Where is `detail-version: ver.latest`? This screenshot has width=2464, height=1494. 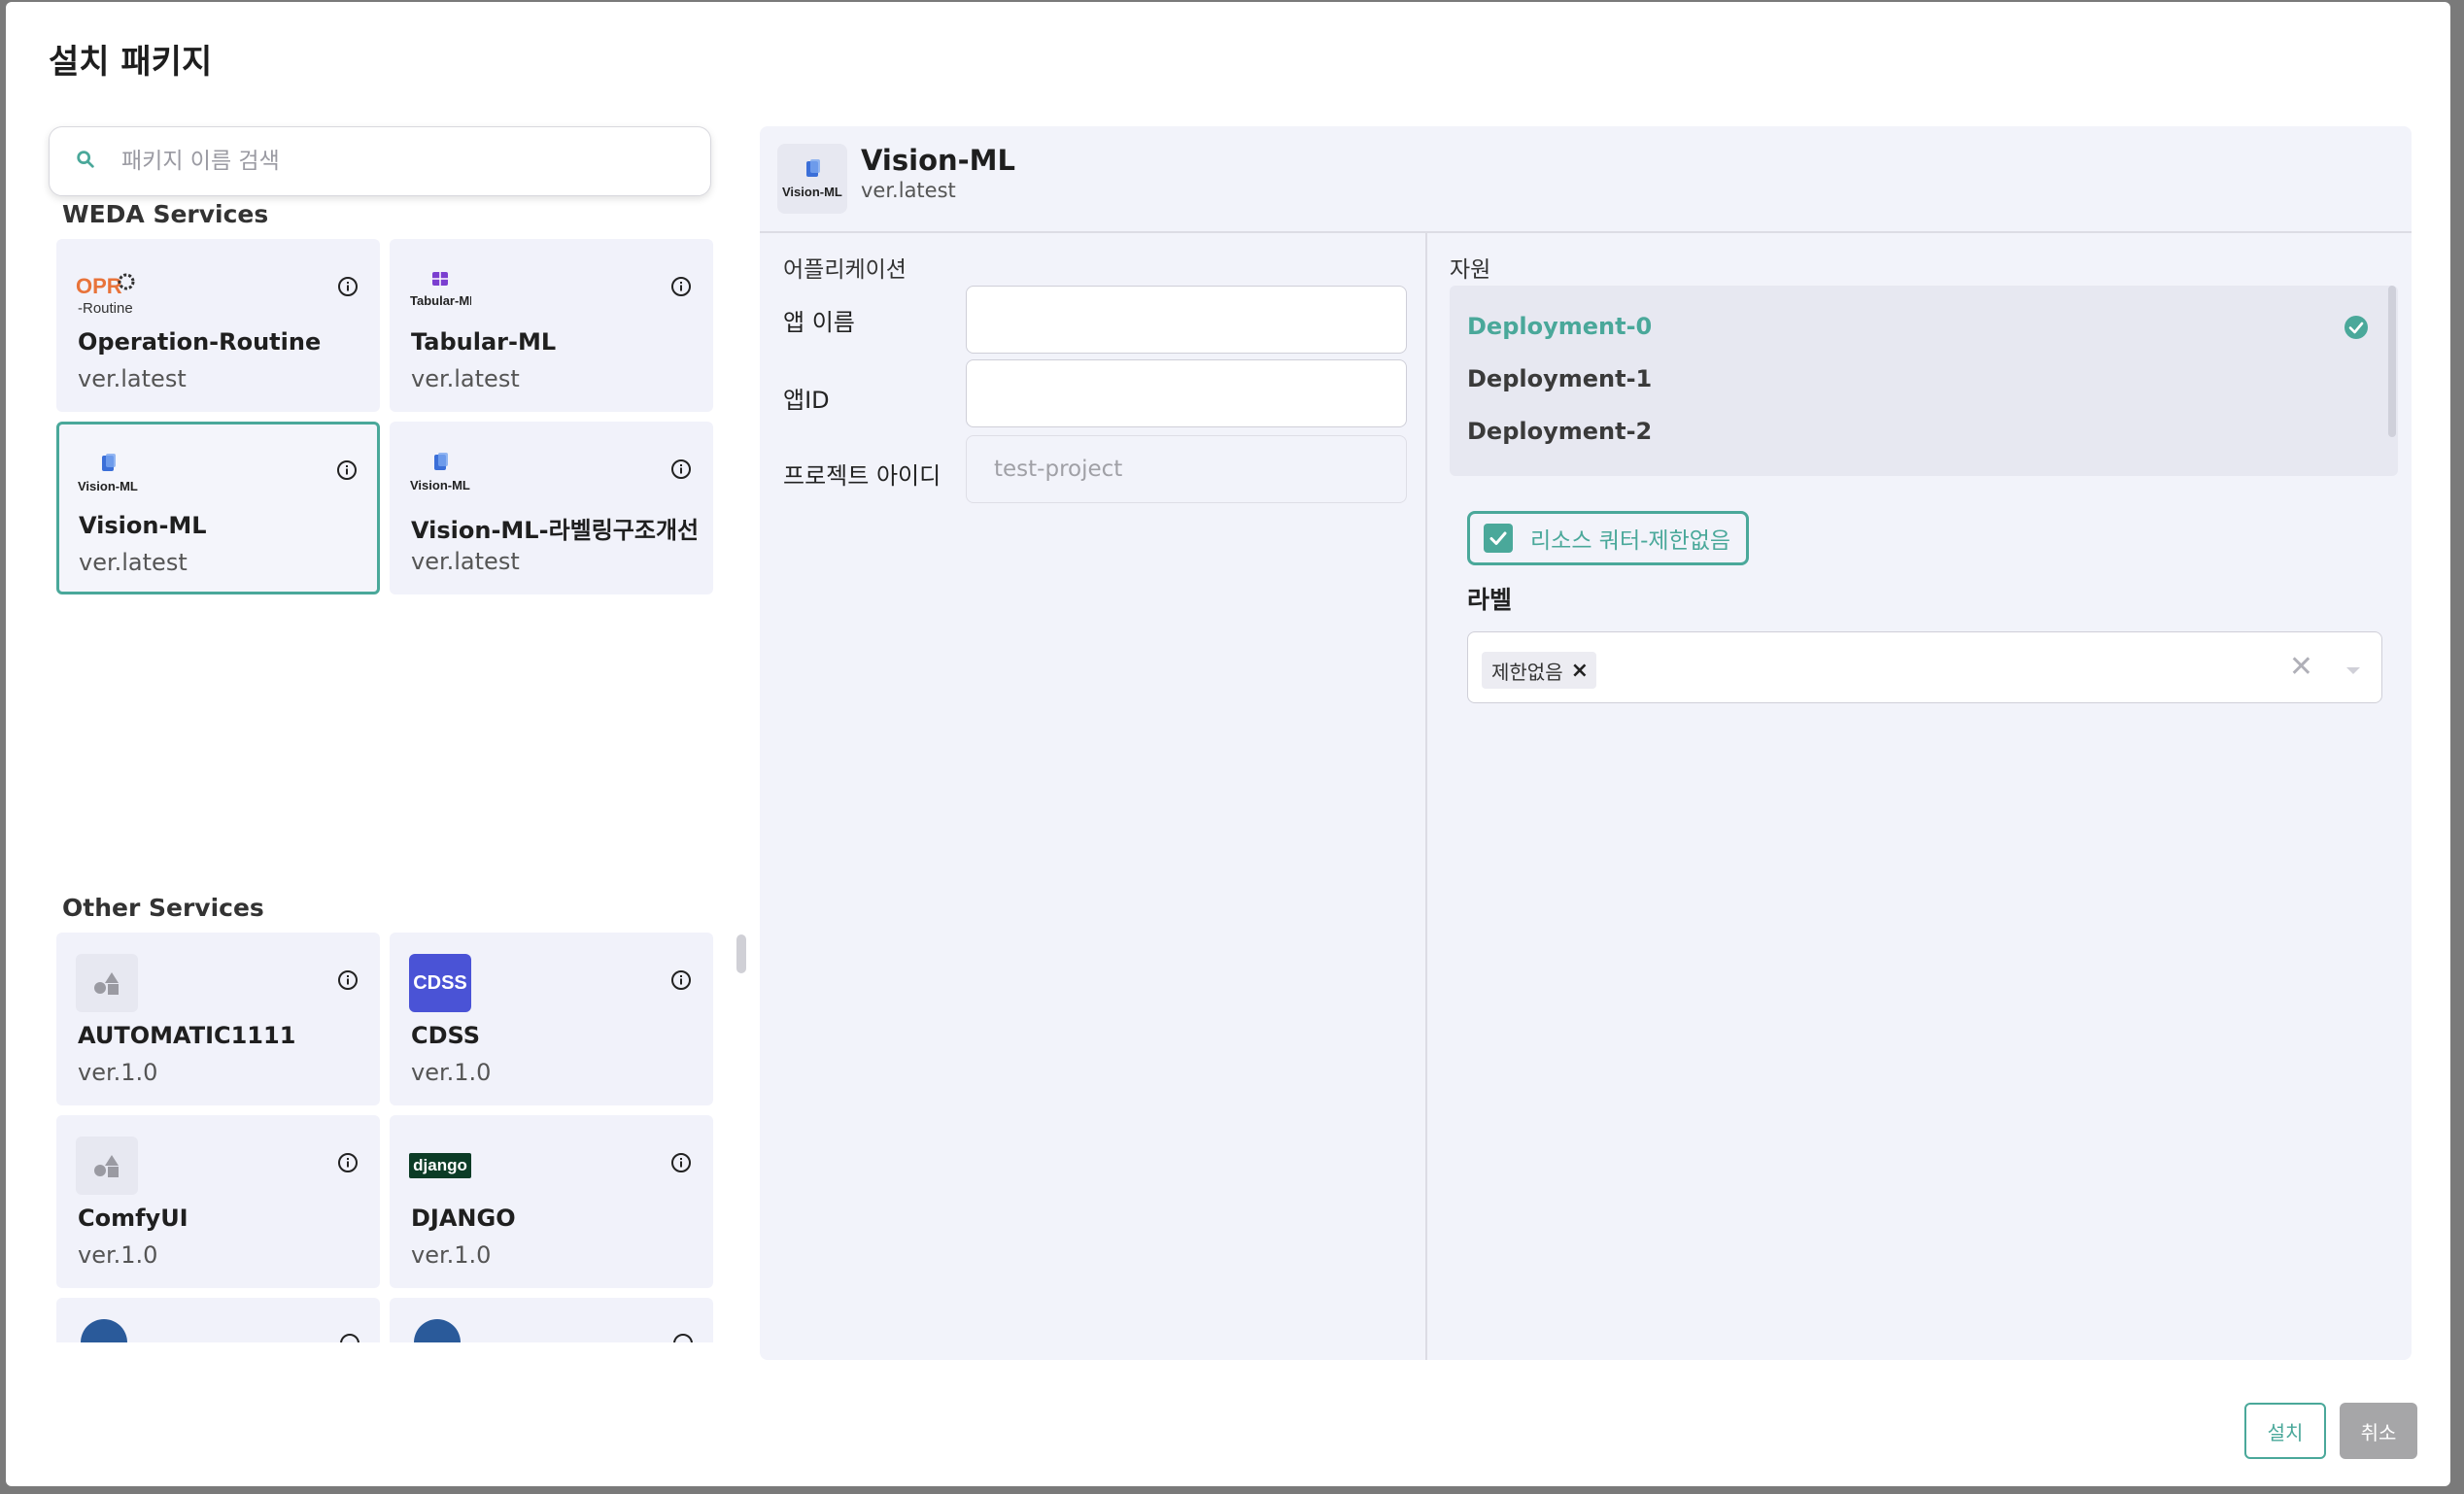 detail-version: ver.latest is located at coordinates (908, 190).